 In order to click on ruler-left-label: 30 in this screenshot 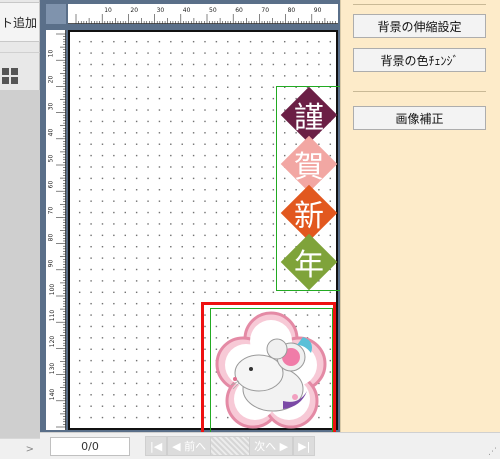, I will do `click(51, 106)`.